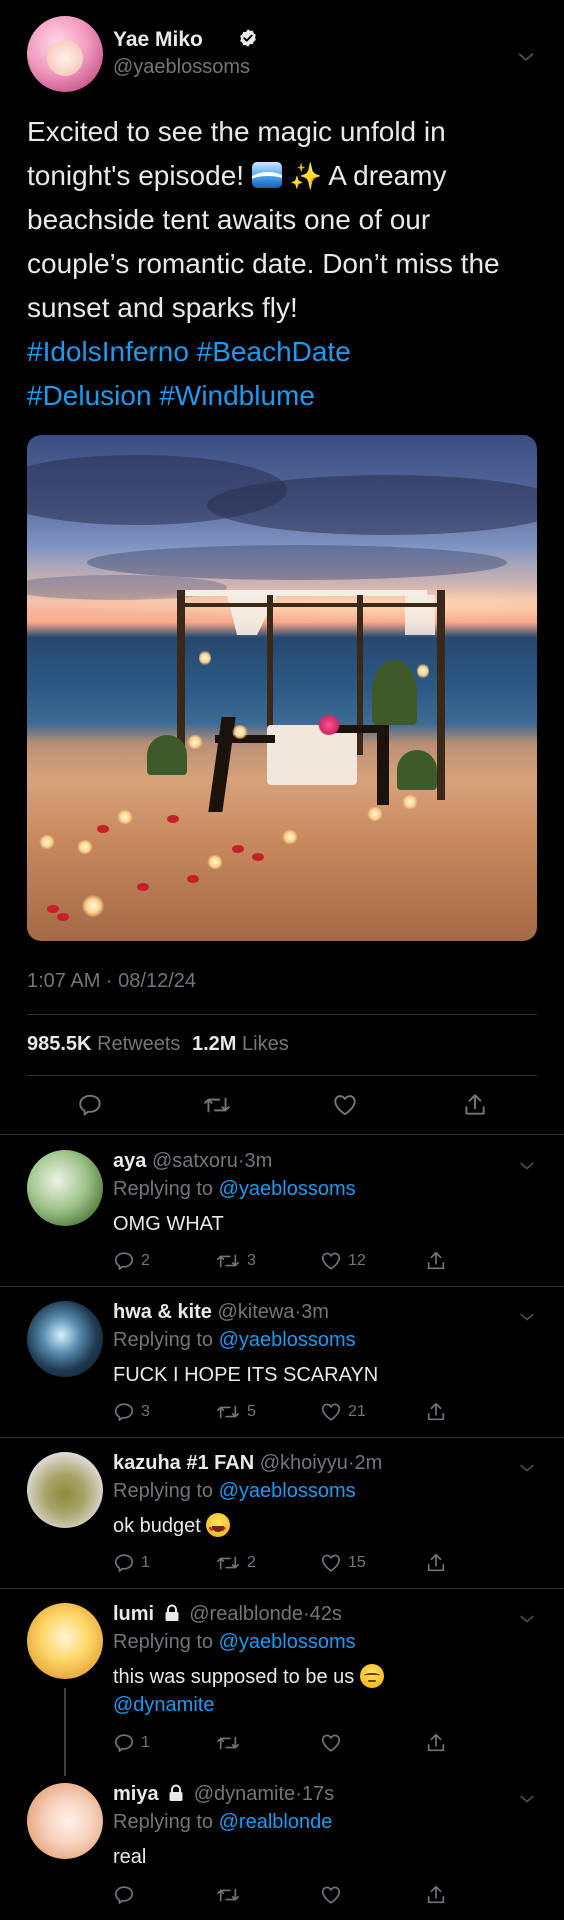 Image resolution: width=564 pixels, height=1920 pixels. I want to click on likes-label: Likes, so click(265, 1044).